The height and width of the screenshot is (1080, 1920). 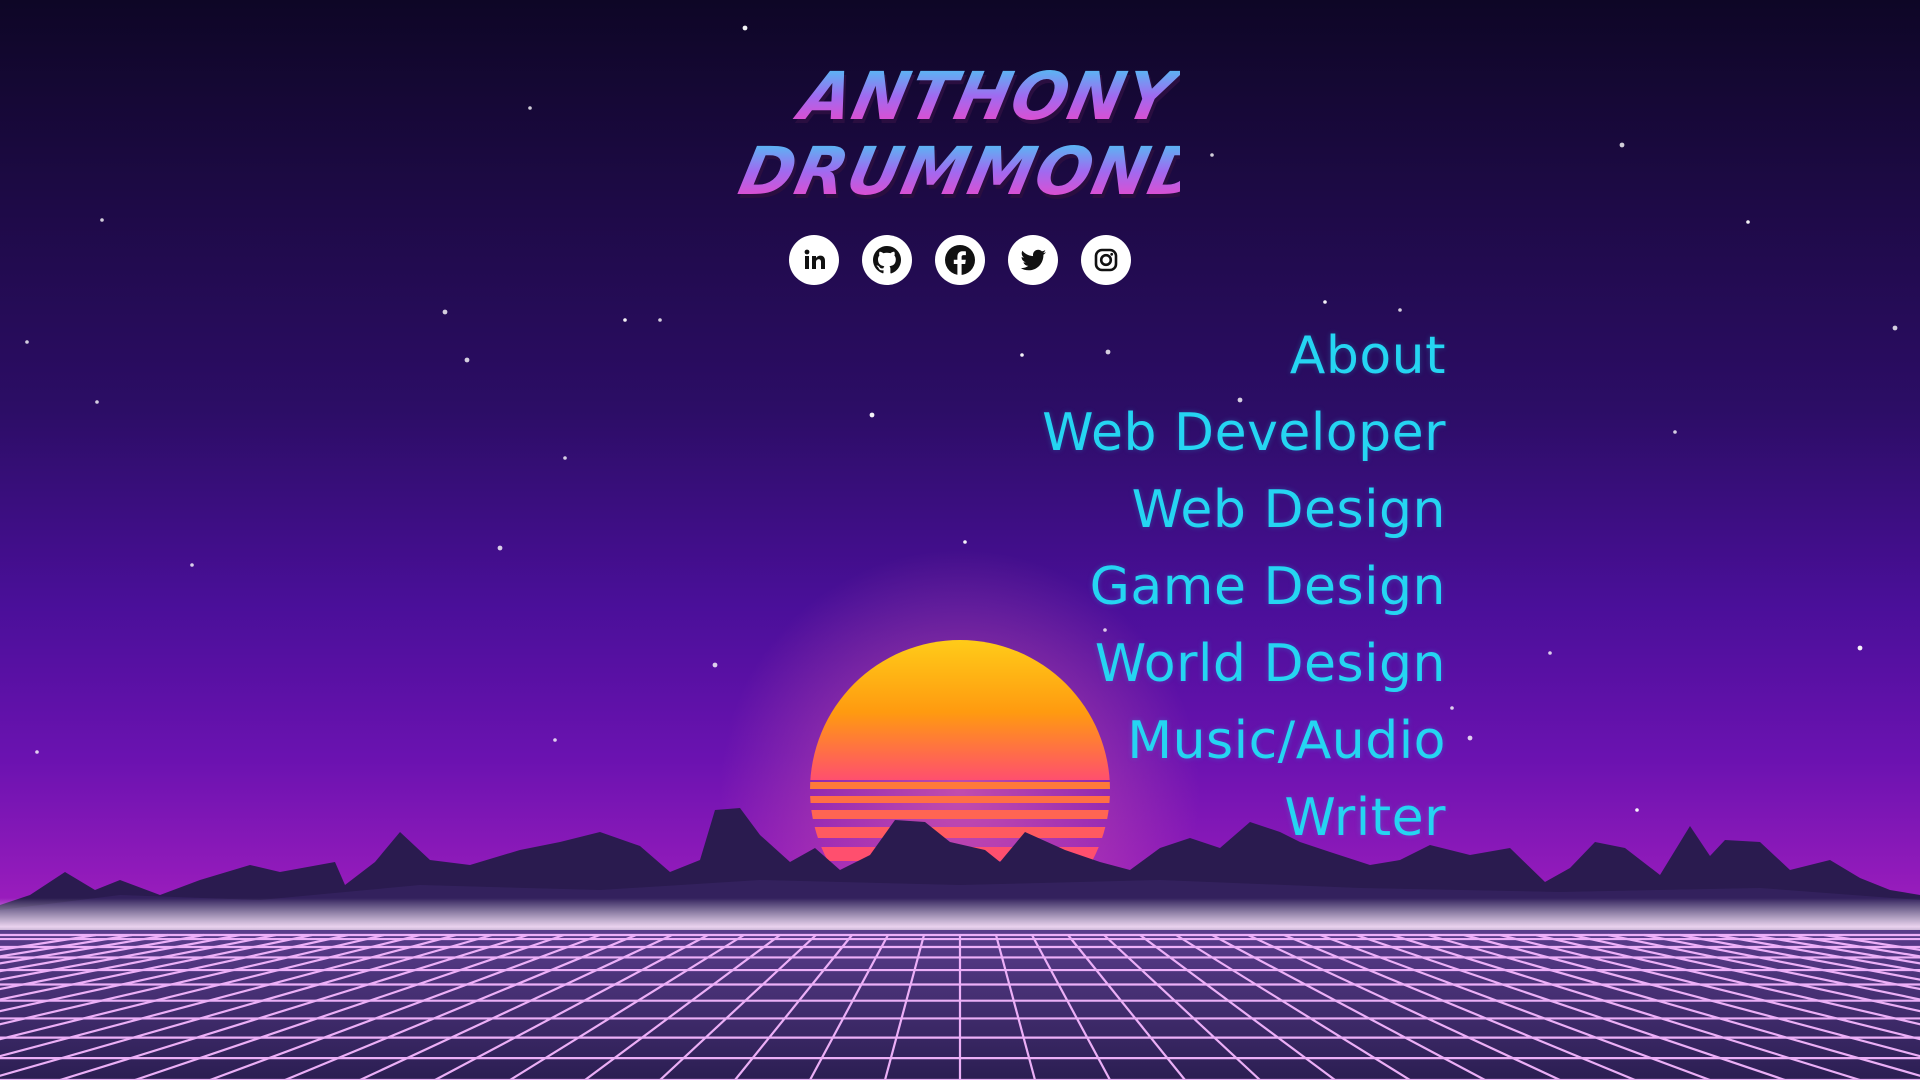 I want to click on github-link, so click(x=887, y=260).